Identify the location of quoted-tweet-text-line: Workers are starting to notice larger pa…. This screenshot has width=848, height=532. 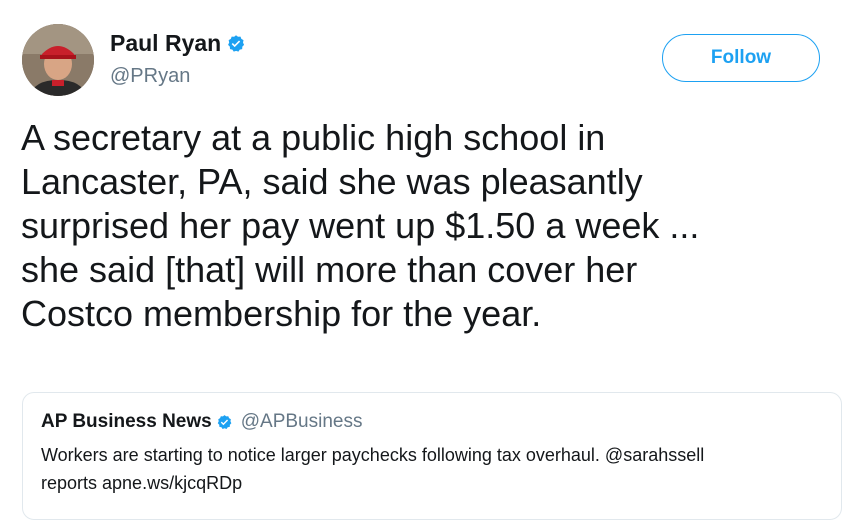
(373, 455).